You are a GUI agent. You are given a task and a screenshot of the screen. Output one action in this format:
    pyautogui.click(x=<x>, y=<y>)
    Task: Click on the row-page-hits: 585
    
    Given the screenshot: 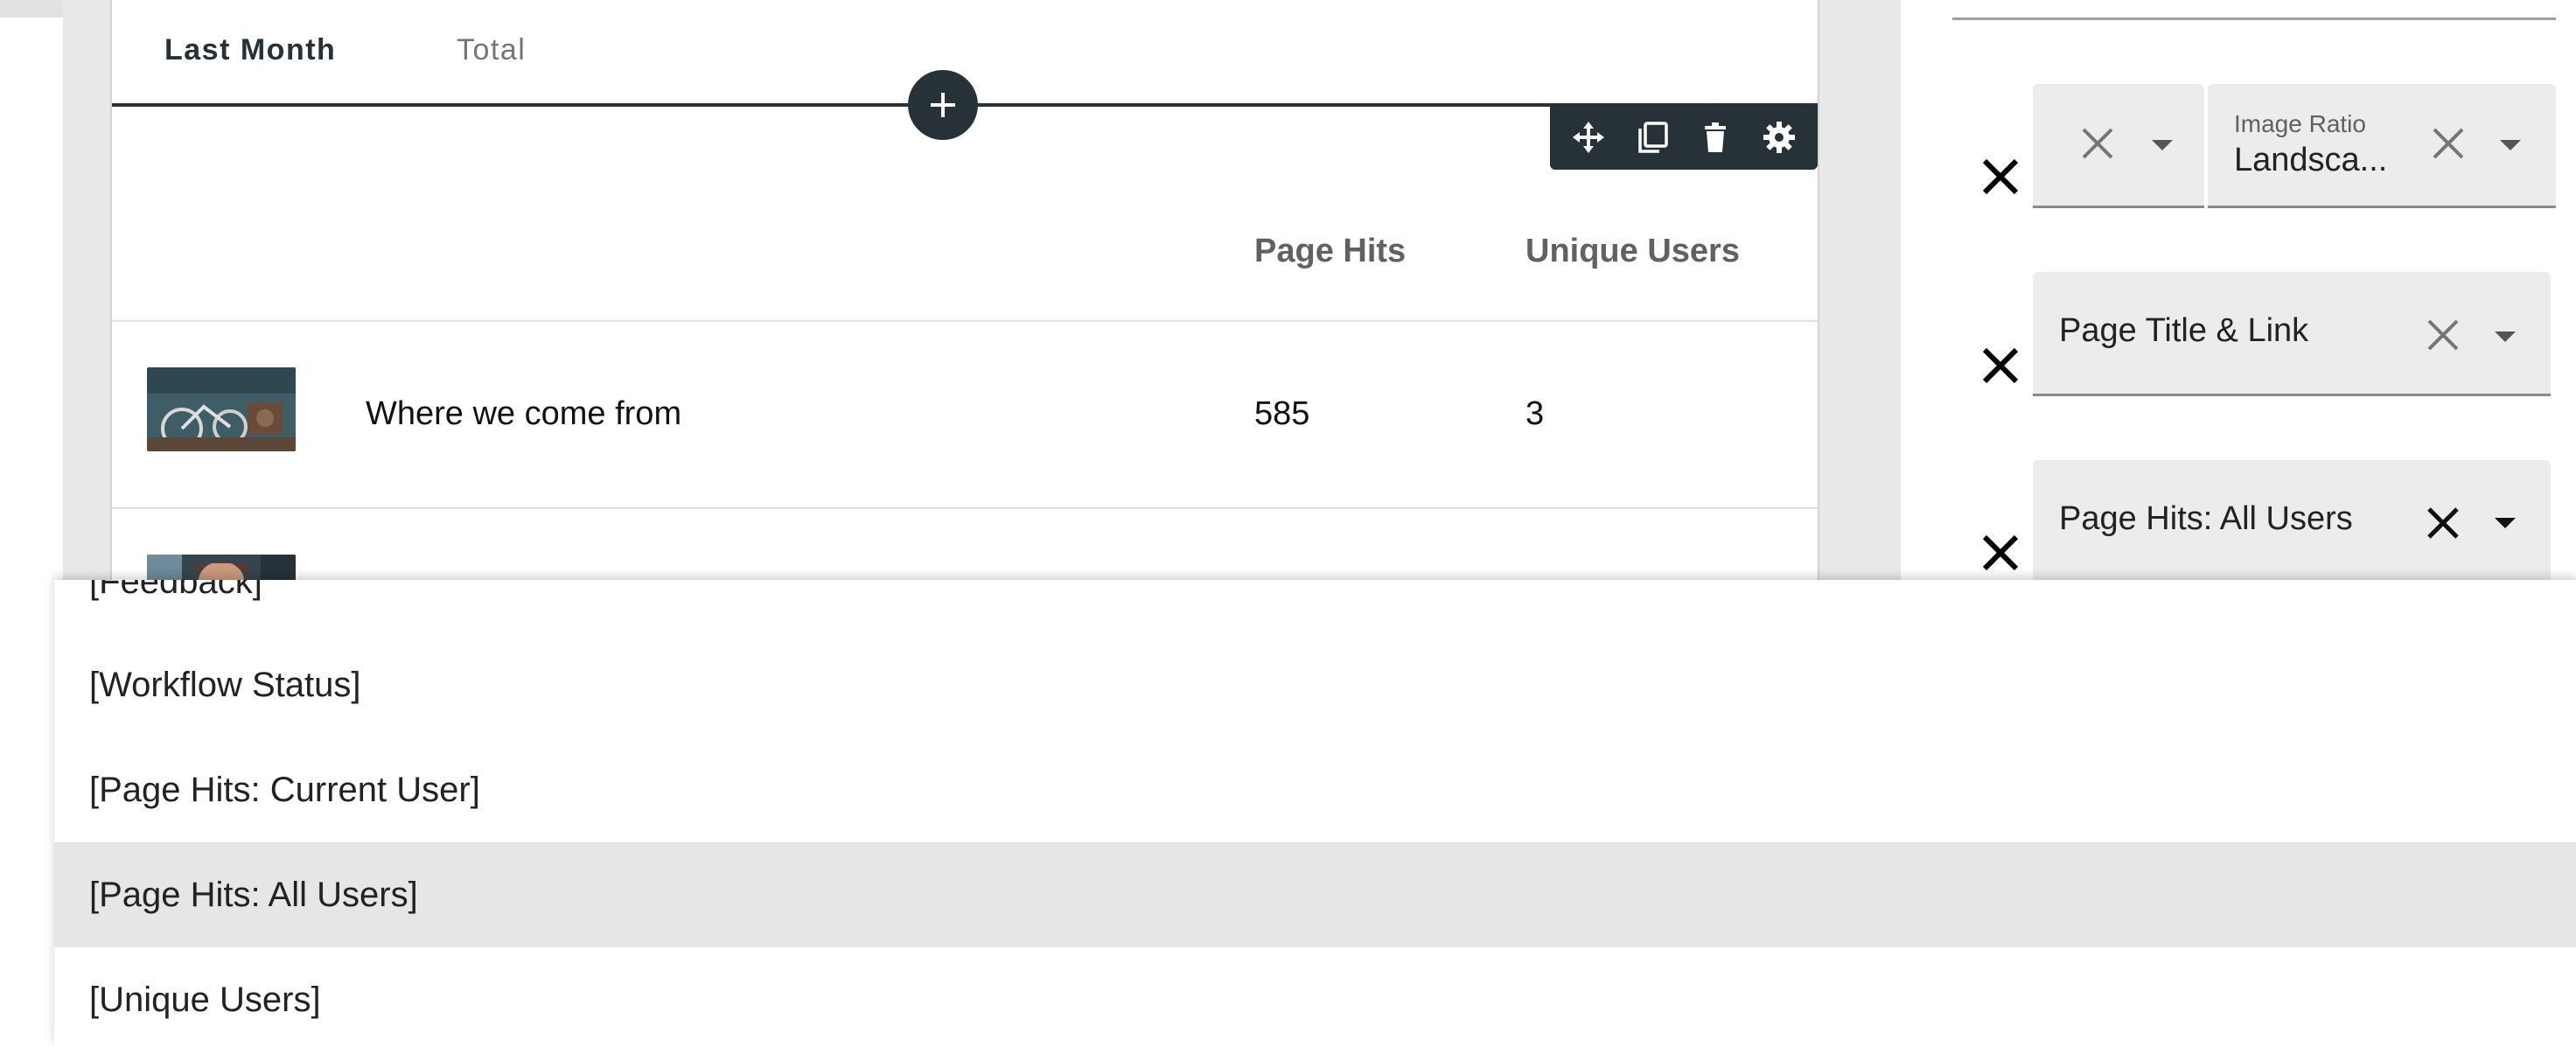 What is the action you would take?
    pyautogui.click(x=1282, y=413)
    